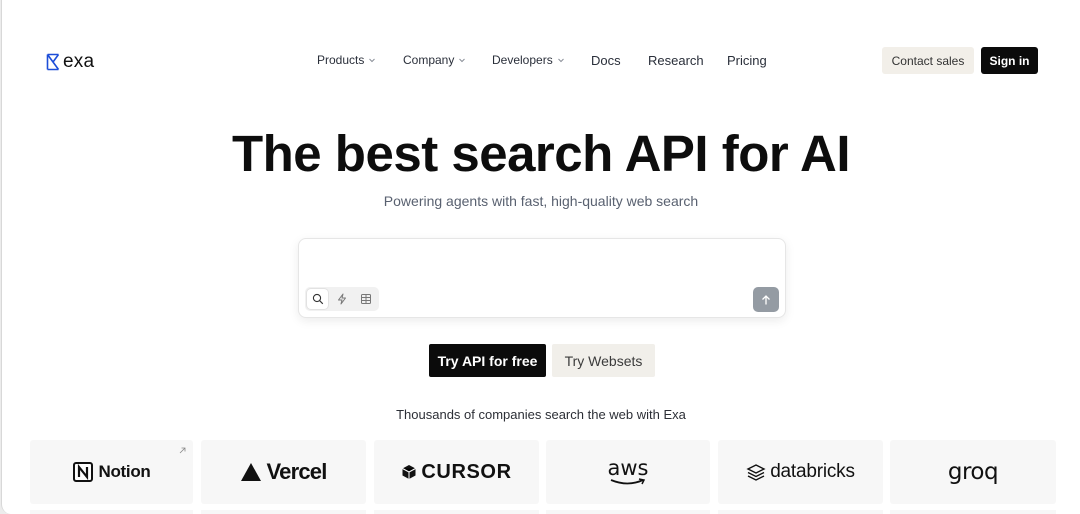 The height and width of the screenshot is (514, 1080). Describe the element at coordinates (1009, 60) in the screenshot. I see `sign-in-button: Sign in` at that location.